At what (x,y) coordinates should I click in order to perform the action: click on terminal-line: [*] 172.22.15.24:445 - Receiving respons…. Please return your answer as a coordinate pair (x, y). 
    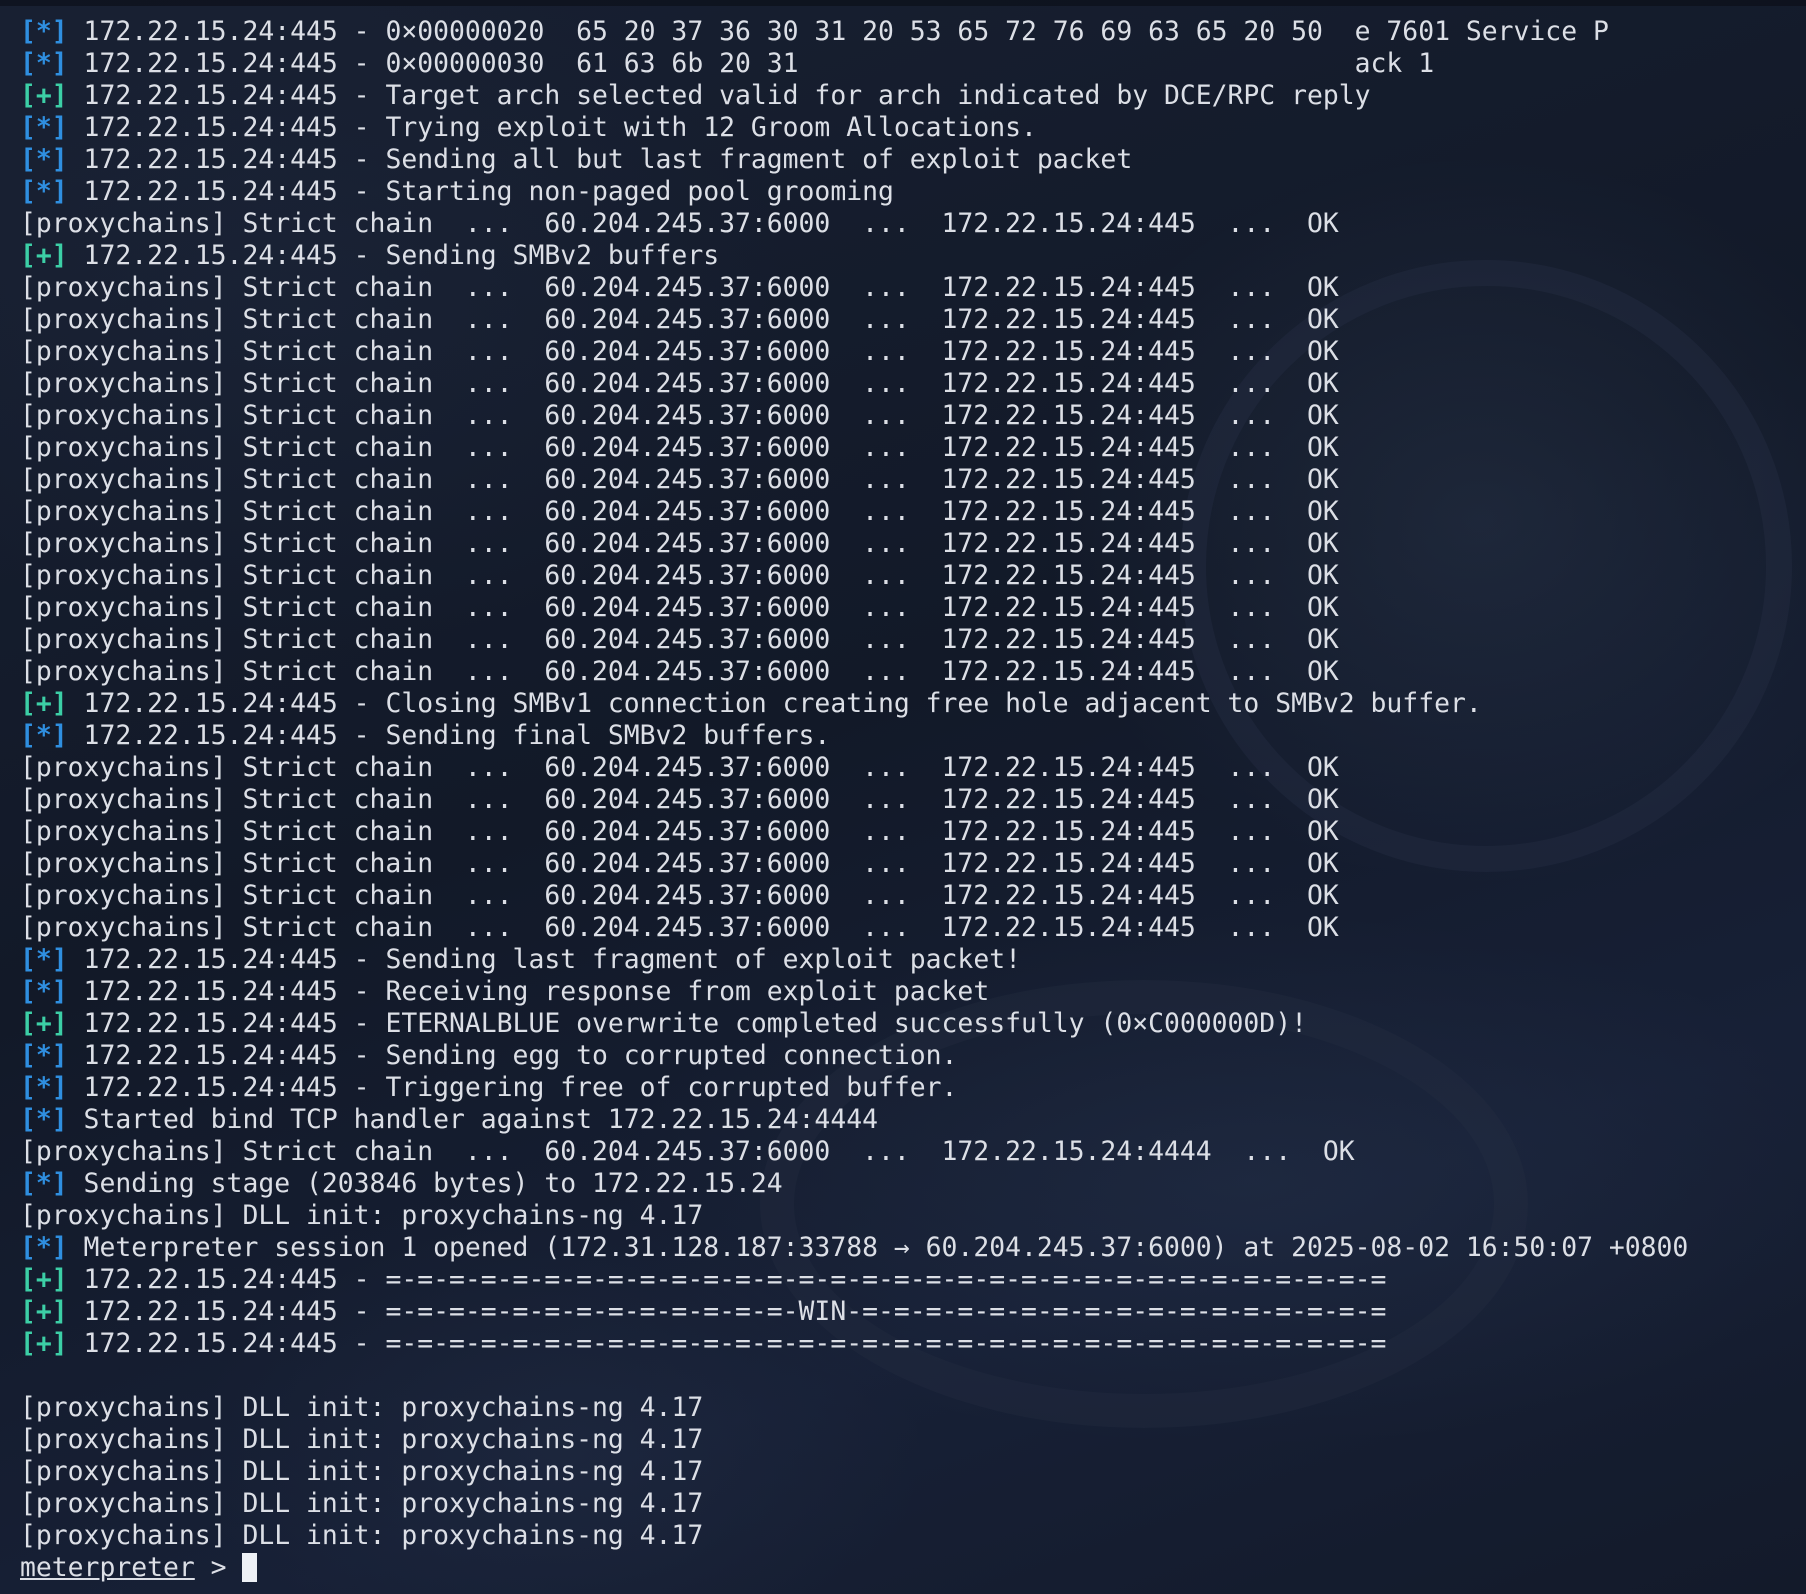
    Looking at the image, I should click on (903, 992).